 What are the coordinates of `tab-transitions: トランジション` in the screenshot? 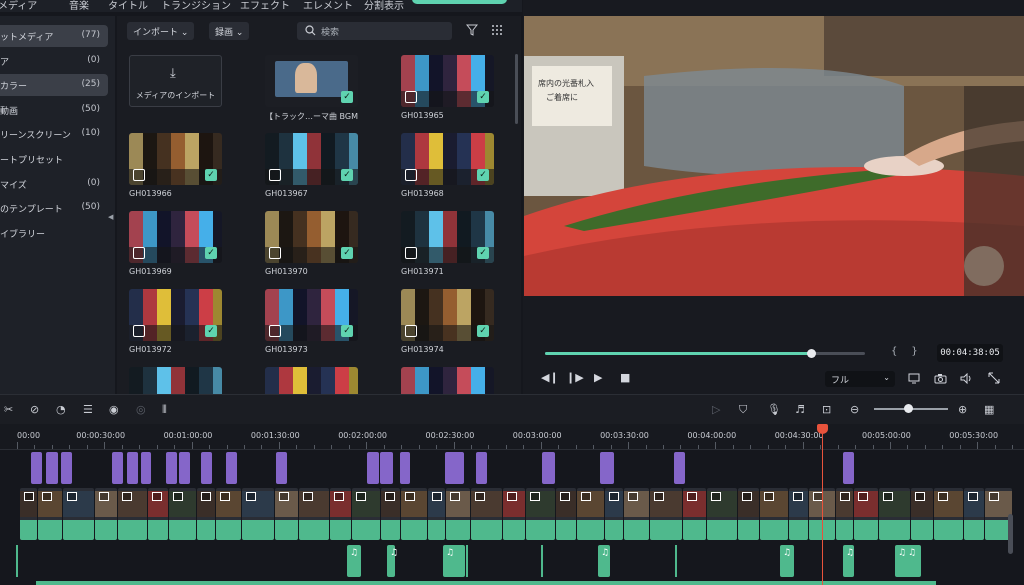 It's located at (196, 6).